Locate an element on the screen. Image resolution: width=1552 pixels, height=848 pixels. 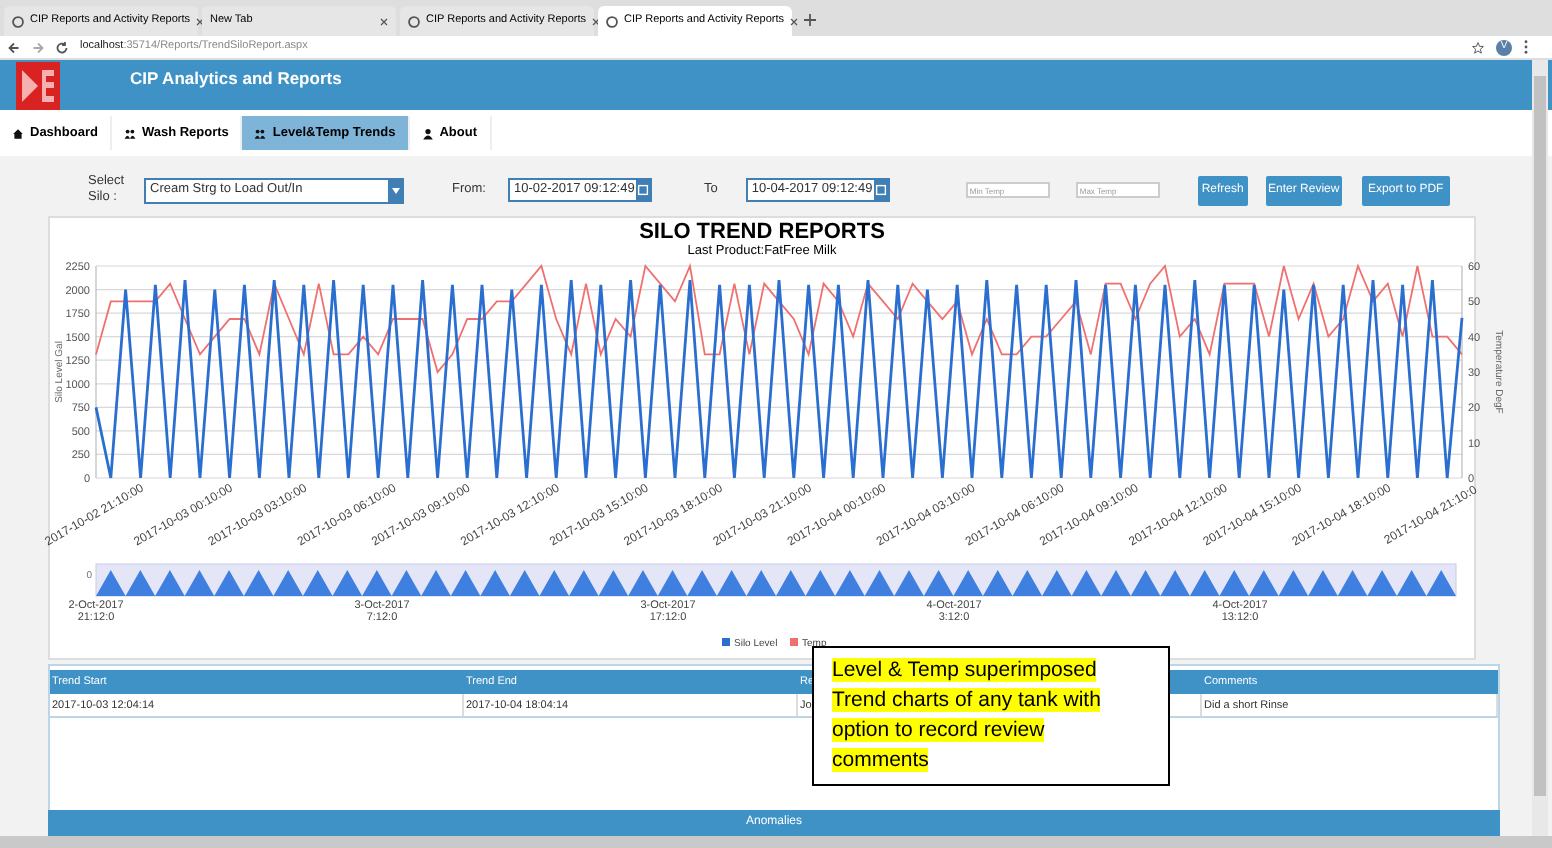
scrollbar is located at coordinates (1540, 448).